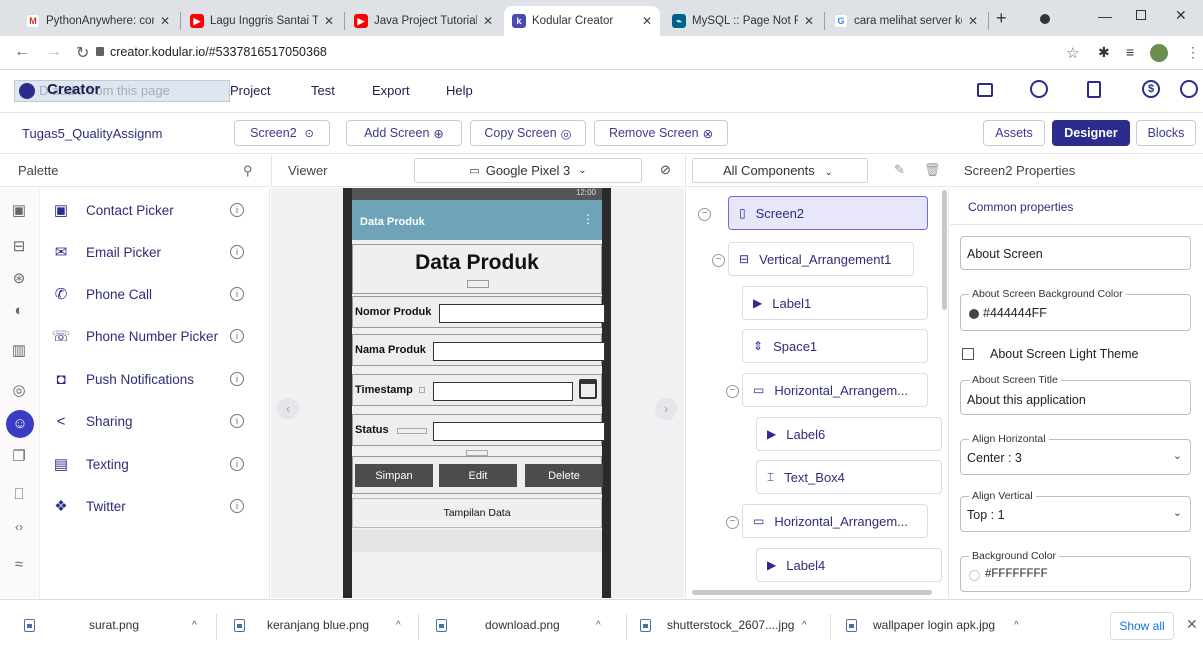  Describe the element at coordinates (404, 133) in the screenshot. I see `add-screen-button: Add Screen ⊕` at that location.